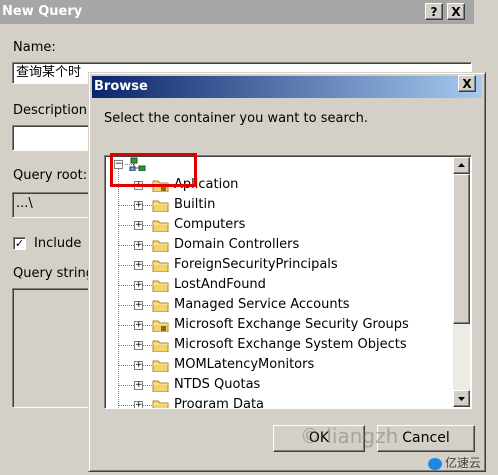  Describe the element at coordinates (58, 243) in the screenshot. I see `include-label: Include` at that location.